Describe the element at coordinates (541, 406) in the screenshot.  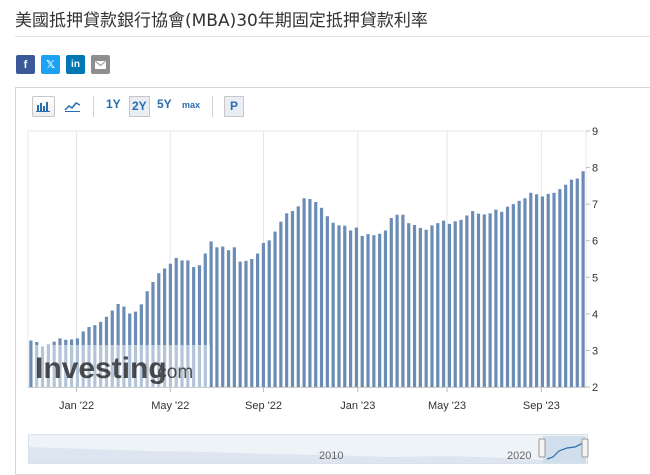
I see `x-tick-label: Sep '23` at that location.